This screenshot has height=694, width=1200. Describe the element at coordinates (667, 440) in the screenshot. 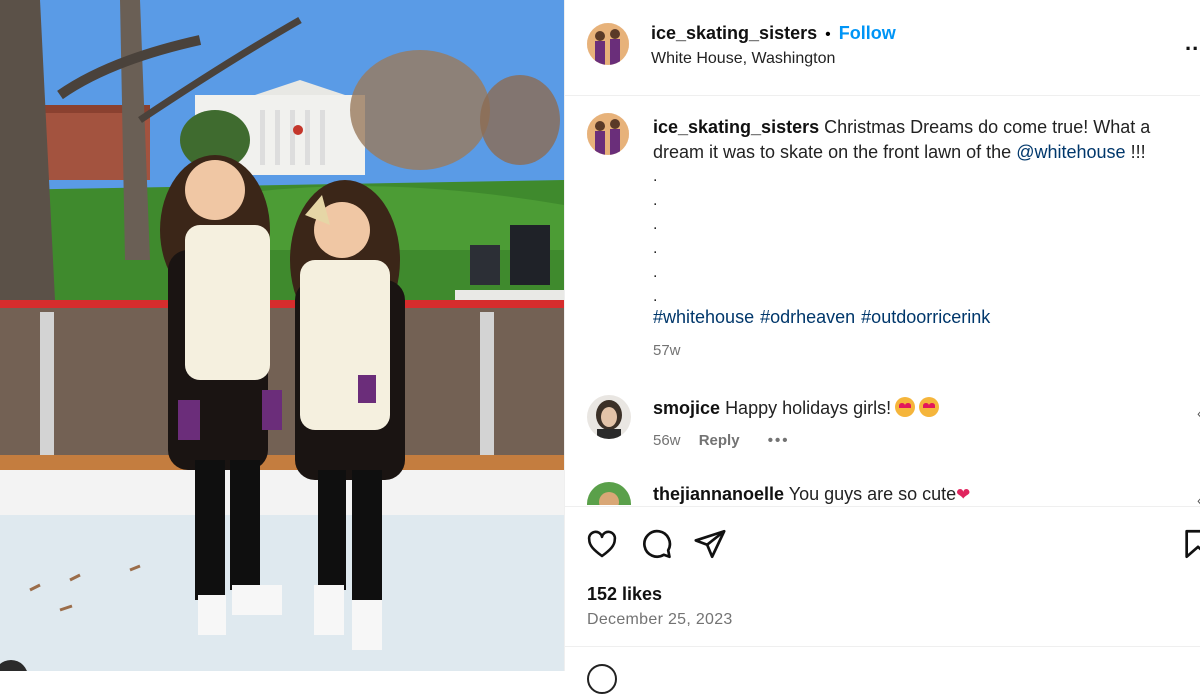

I see `comment-age: 56w` at that location.